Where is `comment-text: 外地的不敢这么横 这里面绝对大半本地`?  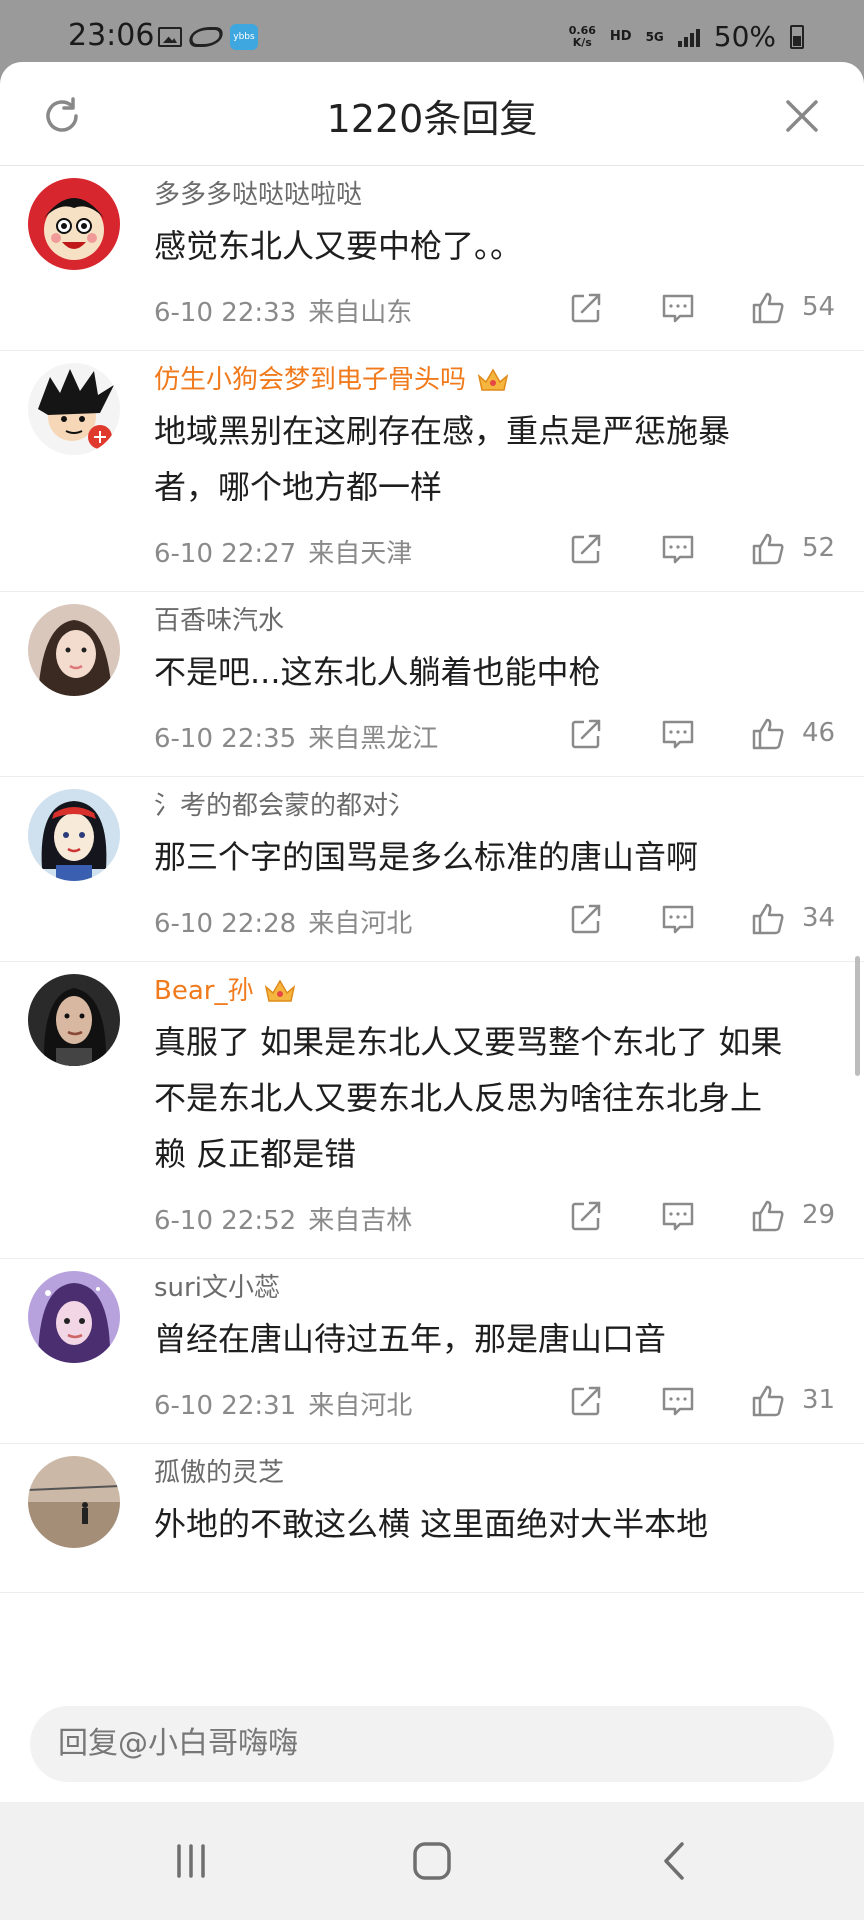 comment-text: 外地的不敢这么横 这里面绝对大半本地 is located at coordinates (494, 1524).